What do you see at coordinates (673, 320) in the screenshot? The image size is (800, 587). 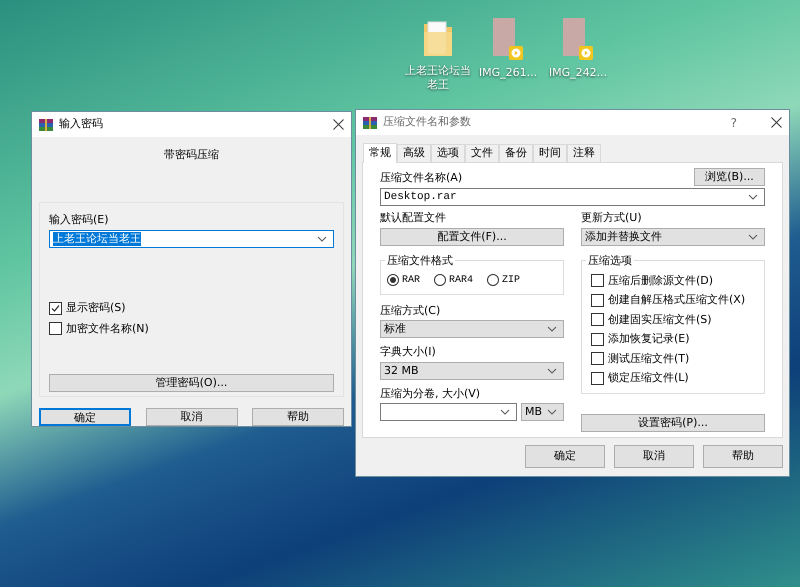 I see `checkbox-option: 创建固实压缩文件(S)` at bounding box center [673, 320].